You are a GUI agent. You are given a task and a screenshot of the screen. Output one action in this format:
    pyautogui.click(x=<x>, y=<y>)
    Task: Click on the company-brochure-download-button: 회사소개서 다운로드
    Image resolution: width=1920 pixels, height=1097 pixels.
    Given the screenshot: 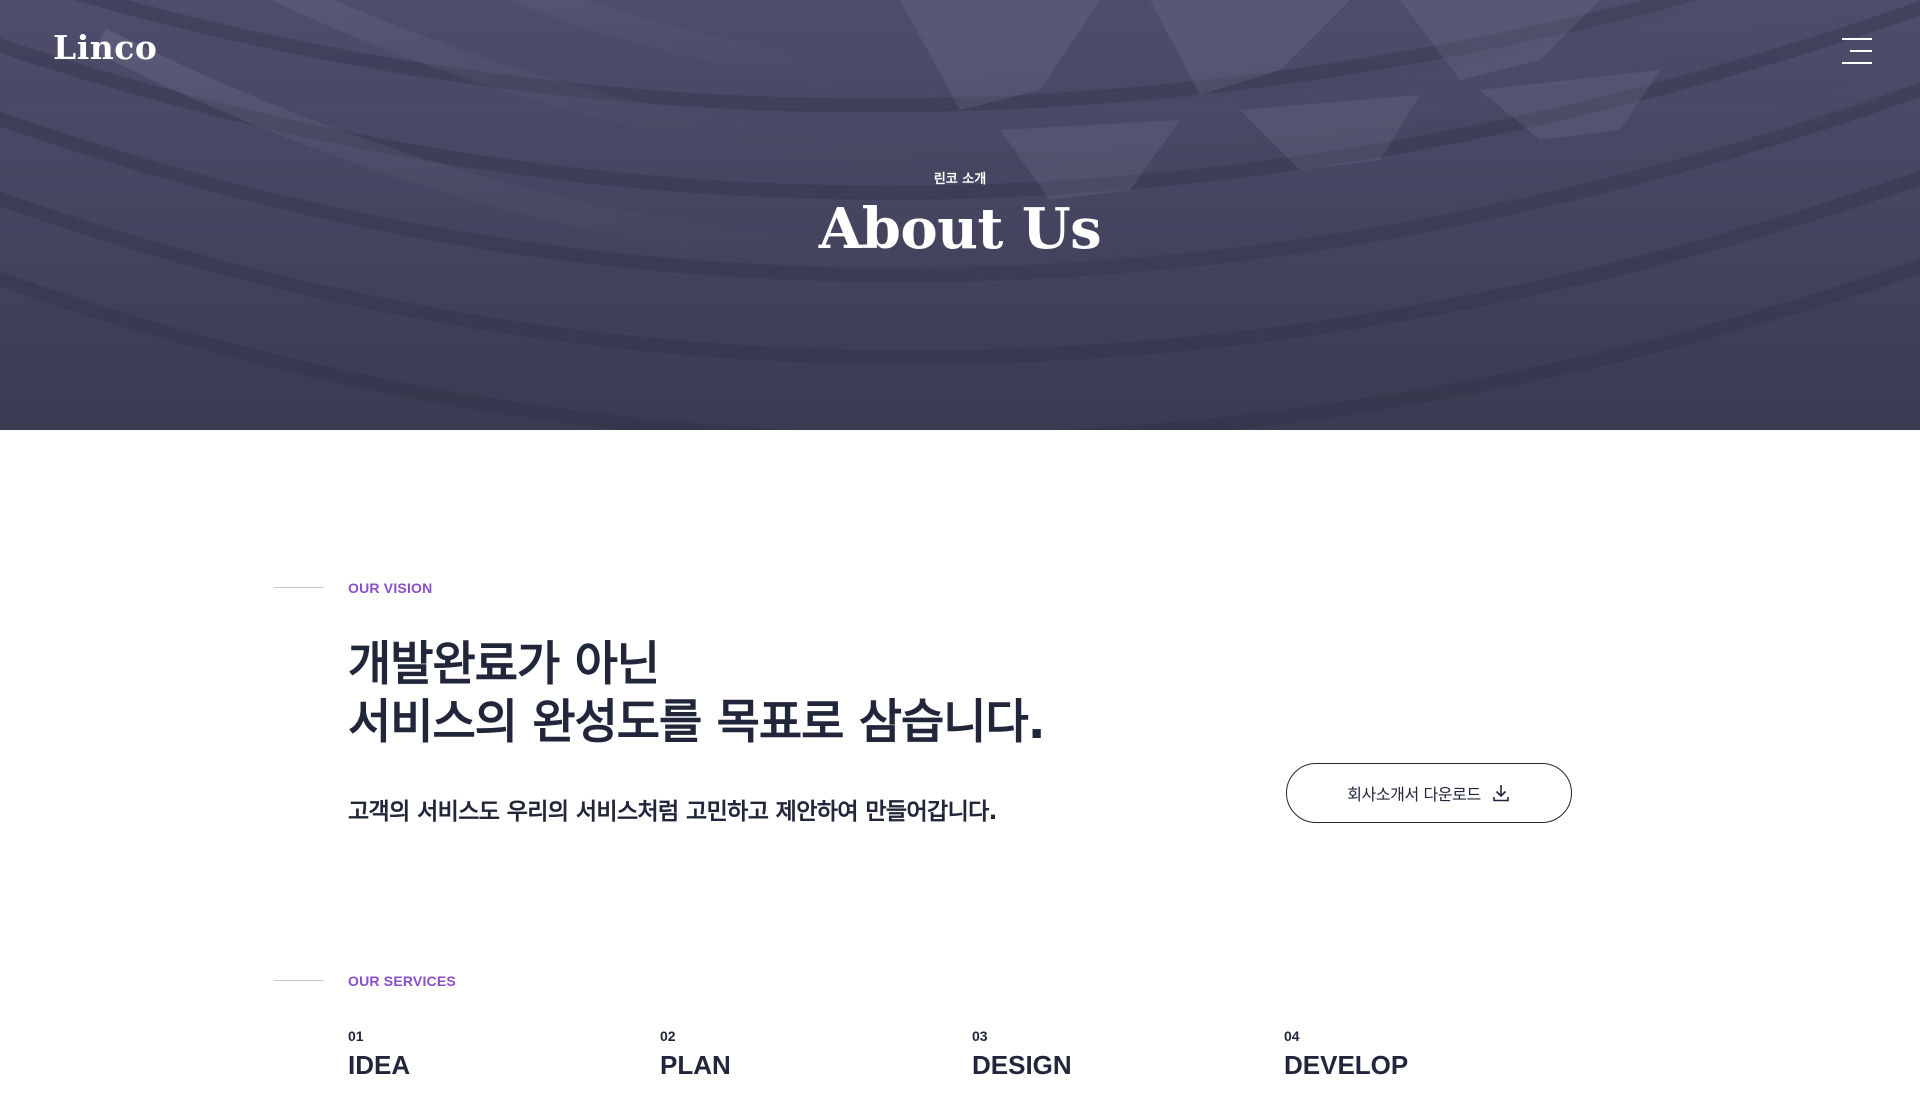 What is the action you would take?
    pyautogui.click(x=1429, y=793)
    